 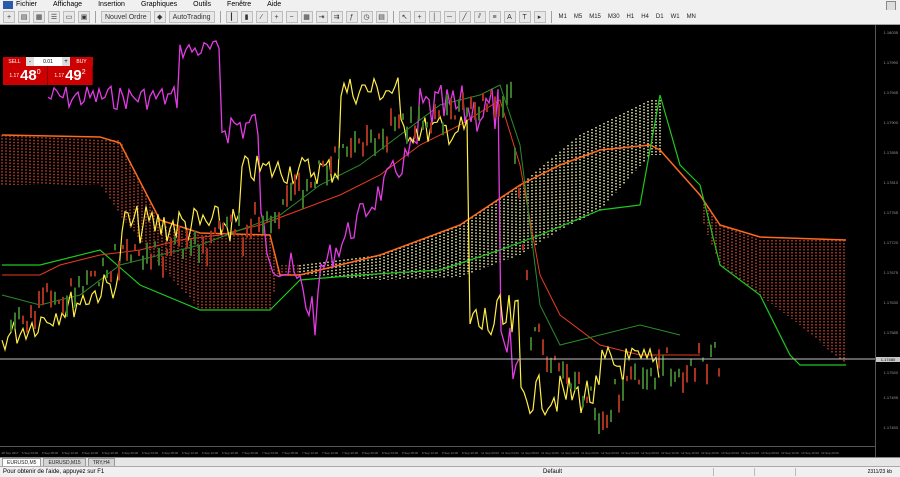 What do you see at coordinates (306, 17) in the screenshot?
I see `tile-windows-icon: ▦` at bounding box center [306, 17].